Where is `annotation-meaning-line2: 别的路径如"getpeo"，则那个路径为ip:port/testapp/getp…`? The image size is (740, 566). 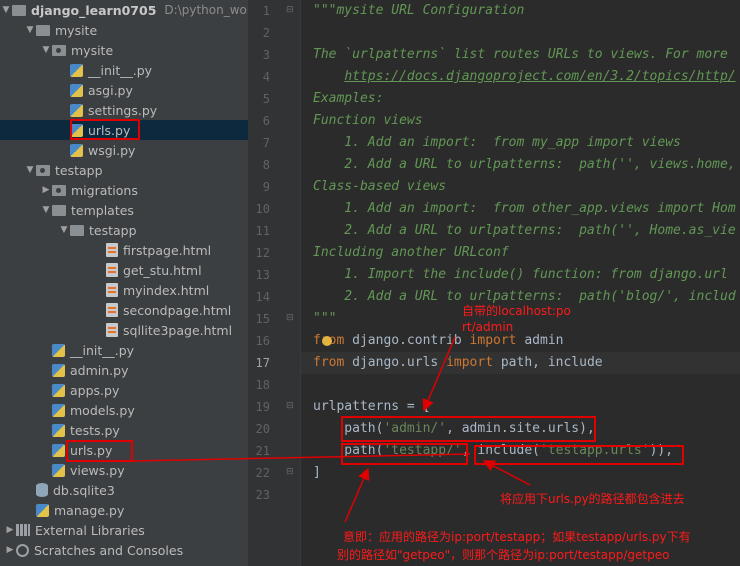
annotation-meaning-line2: 别的路径如"getpeo"，则那个路径为ip:port/testapp/getp… is located at coordinates (503, 555).